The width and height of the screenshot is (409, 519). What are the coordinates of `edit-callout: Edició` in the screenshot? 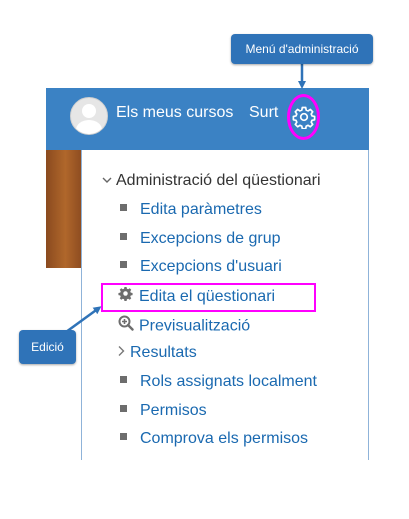 It's located at (47, 347).